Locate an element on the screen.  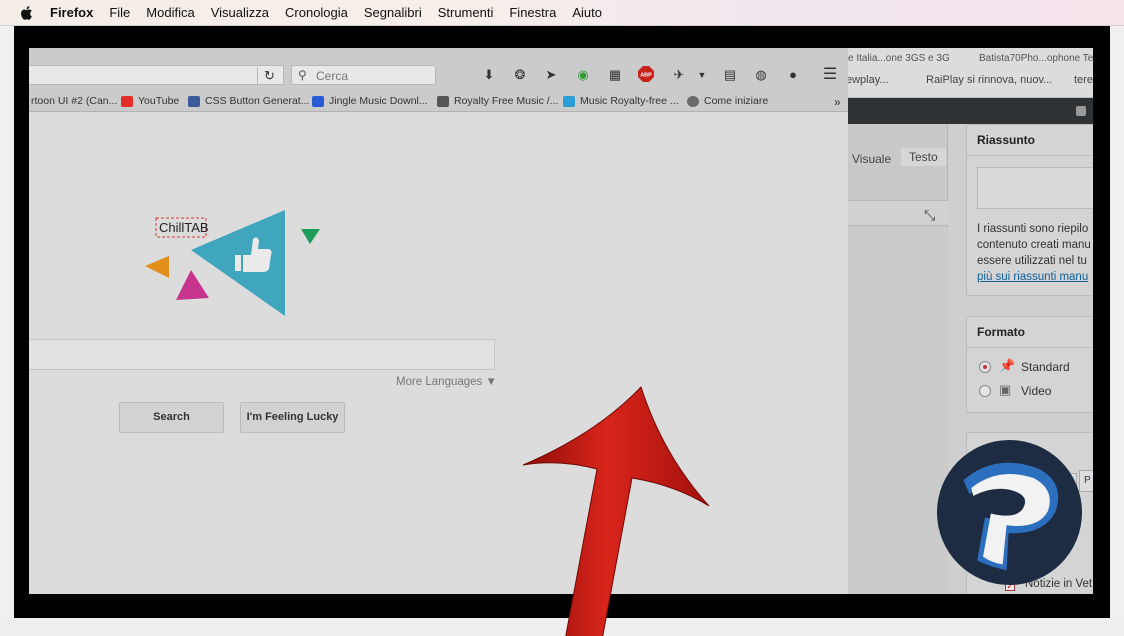
logo-text: ChillTAB is located at coordinates (184, 227).